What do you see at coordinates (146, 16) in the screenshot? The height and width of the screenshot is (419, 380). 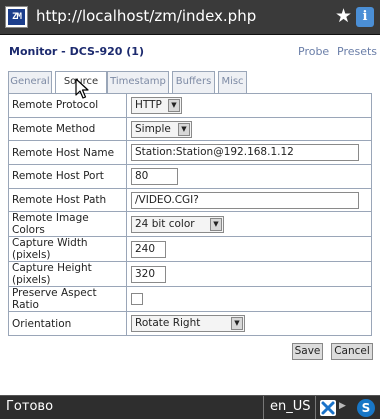 I see `url-text: http://localhost/zm/index.php` at bounding box center [146, 16].